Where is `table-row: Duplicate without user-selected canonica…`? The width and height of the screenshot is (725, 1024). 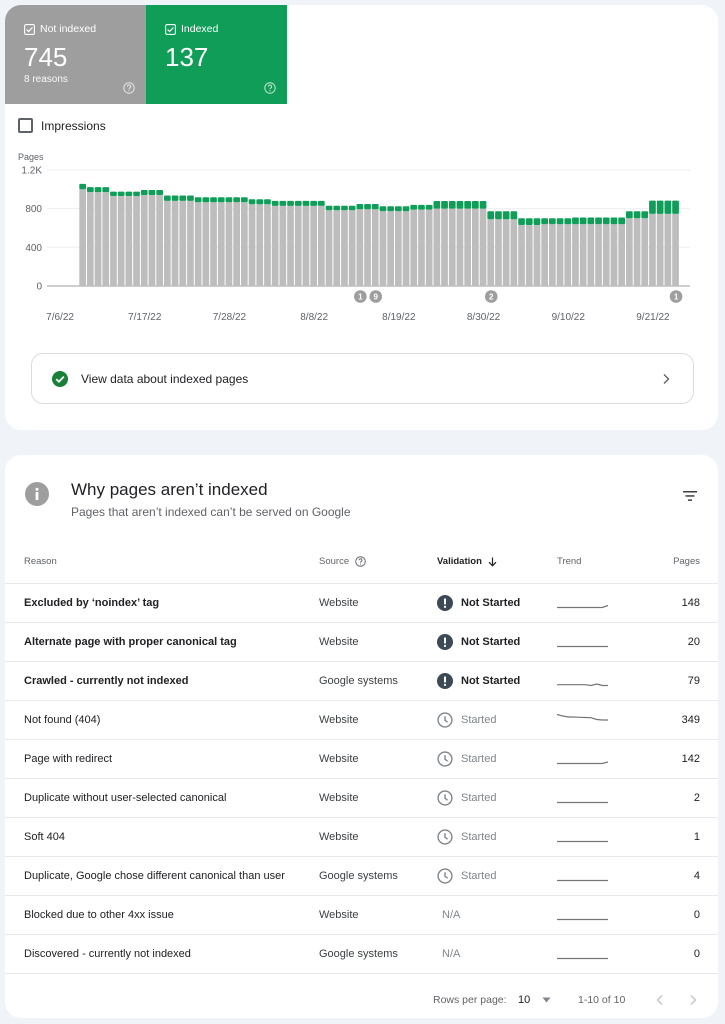
table-row: Duplicate without user-selected canonica… is located at coordinates (361, 798).